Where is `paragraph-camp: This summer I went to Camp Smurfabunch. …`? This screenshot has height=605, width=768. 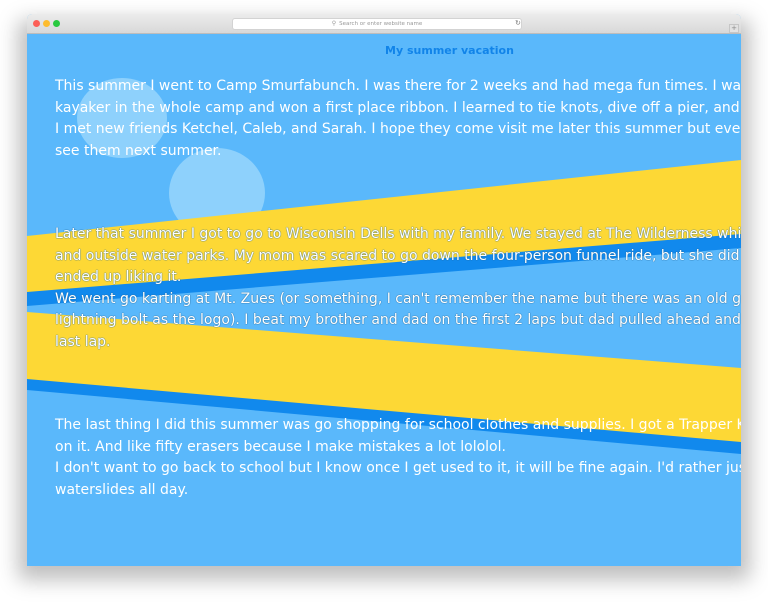
paragraph-camp: This summer I went to Camp Smurfabunch. … is located at coordinates (398, 119).